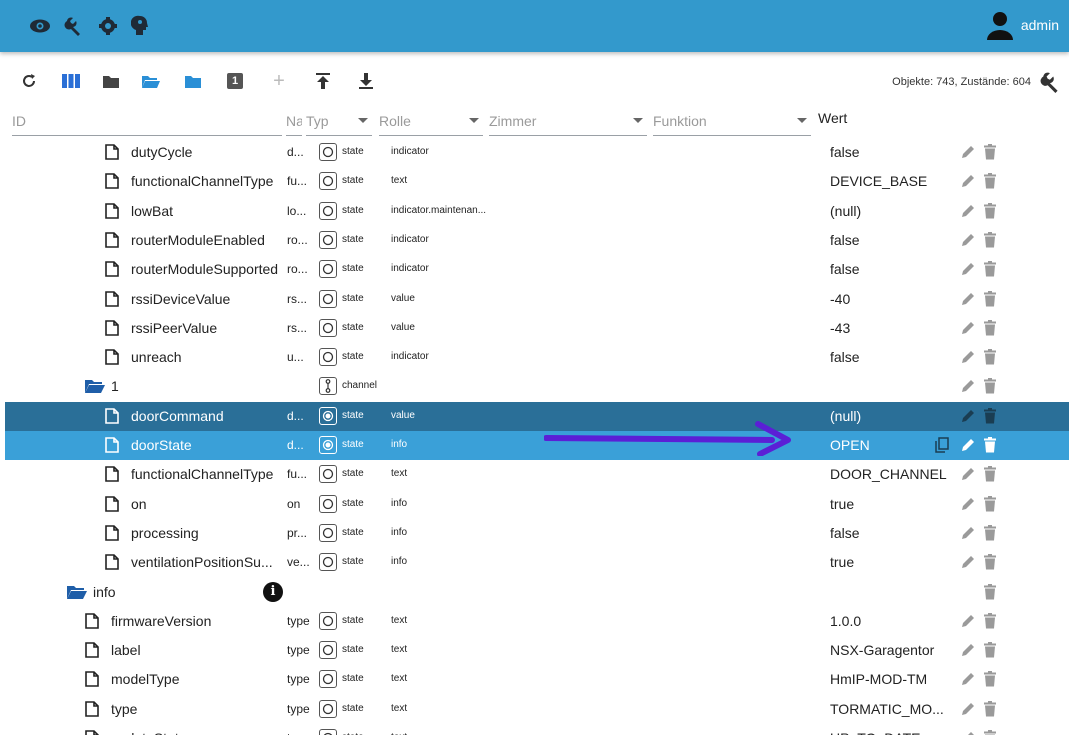  Describe the element at coordinates (878, 181) in the screenshot. I see `row-value: DEVICE_BASE` at that location.